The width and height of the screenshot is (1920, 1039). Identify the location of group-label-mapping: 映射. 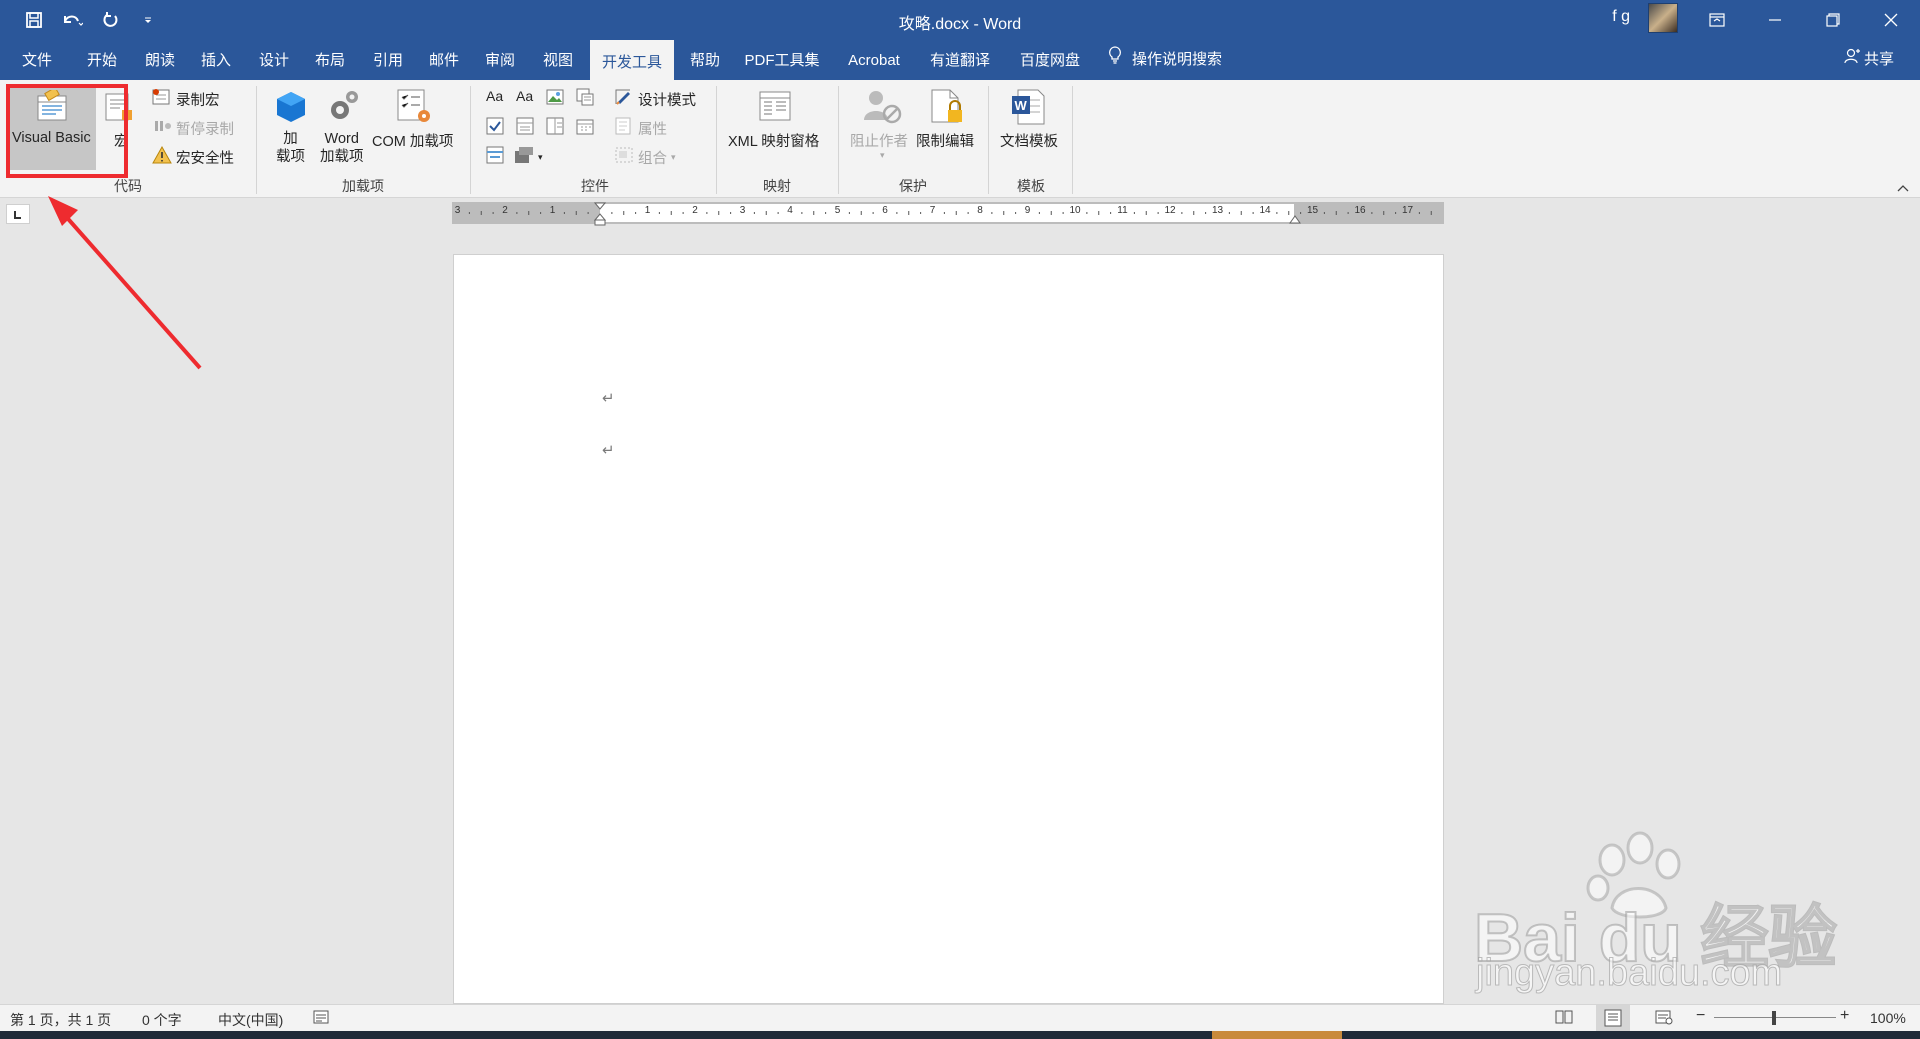
(777, 186).